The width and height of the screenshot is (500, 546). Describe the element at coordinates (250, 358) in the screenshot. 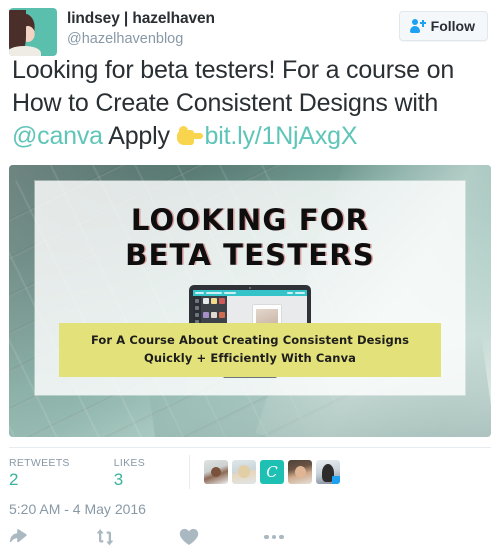

I see `media-banner-line-2: Quickly + Efficiently With Canva` at that location.